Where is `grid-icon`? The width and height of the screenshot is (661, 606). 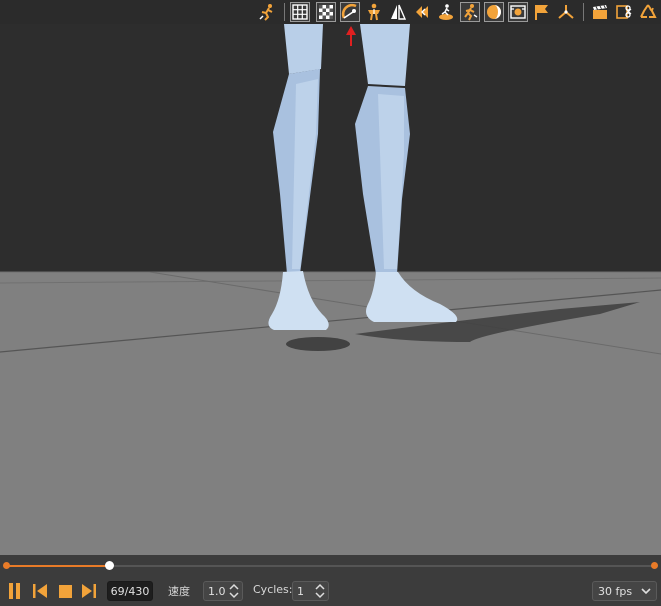 grid-icon is located at coordinates (300, 12).